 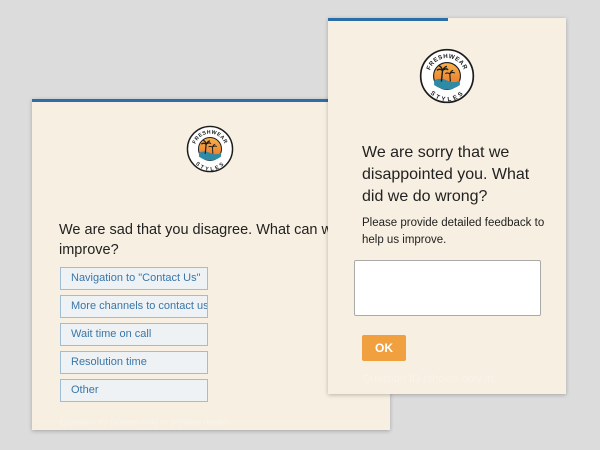 I want to click on option-more-channels: More channels to contact us, so click(x=134, y=306).